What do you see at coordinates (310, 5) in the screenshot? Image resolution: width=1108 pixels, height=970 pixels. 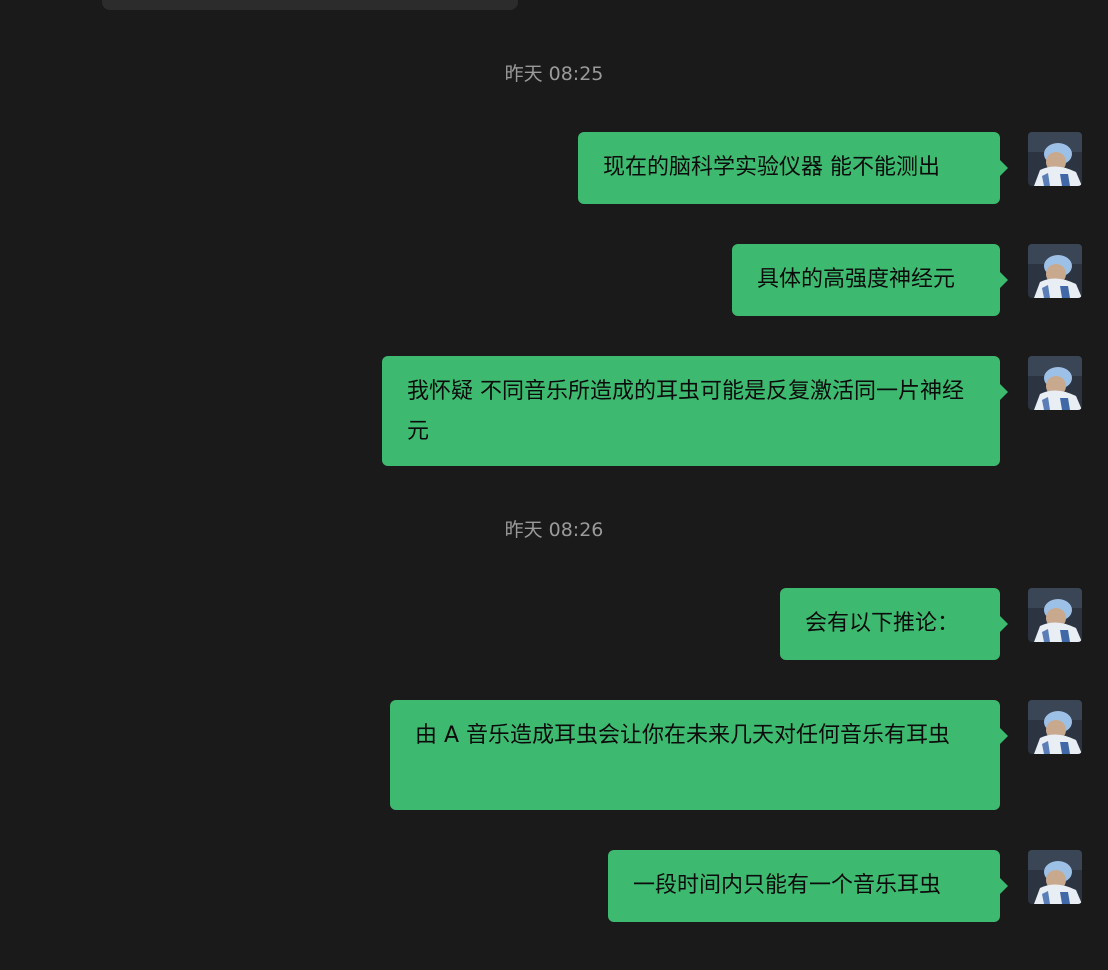 I see `previous-message-fragment` at bounding box center [310, 5].